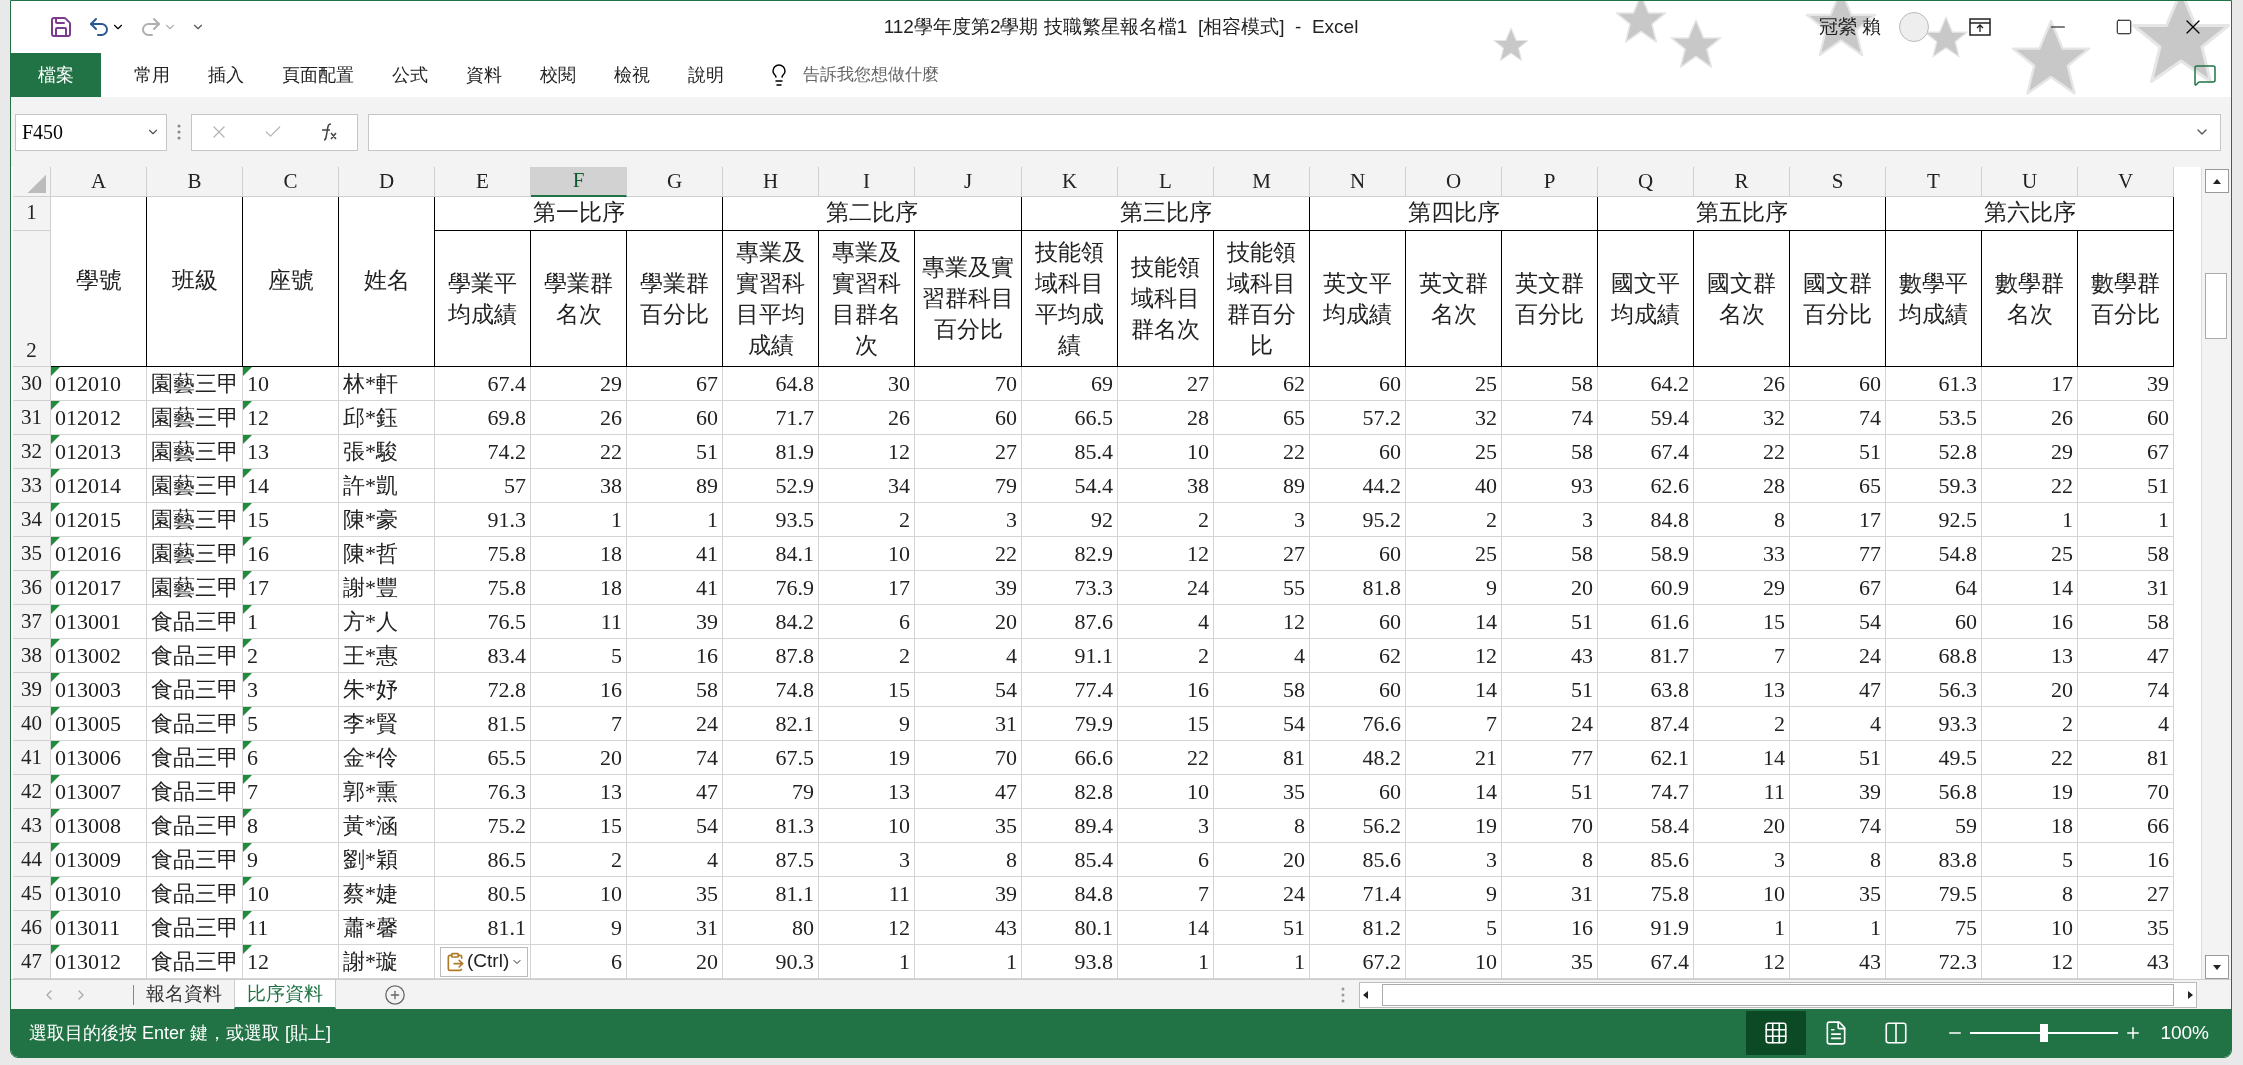 The image size is (2243, 1065). I want to click on table-cell: 3, so click(1262, 520).